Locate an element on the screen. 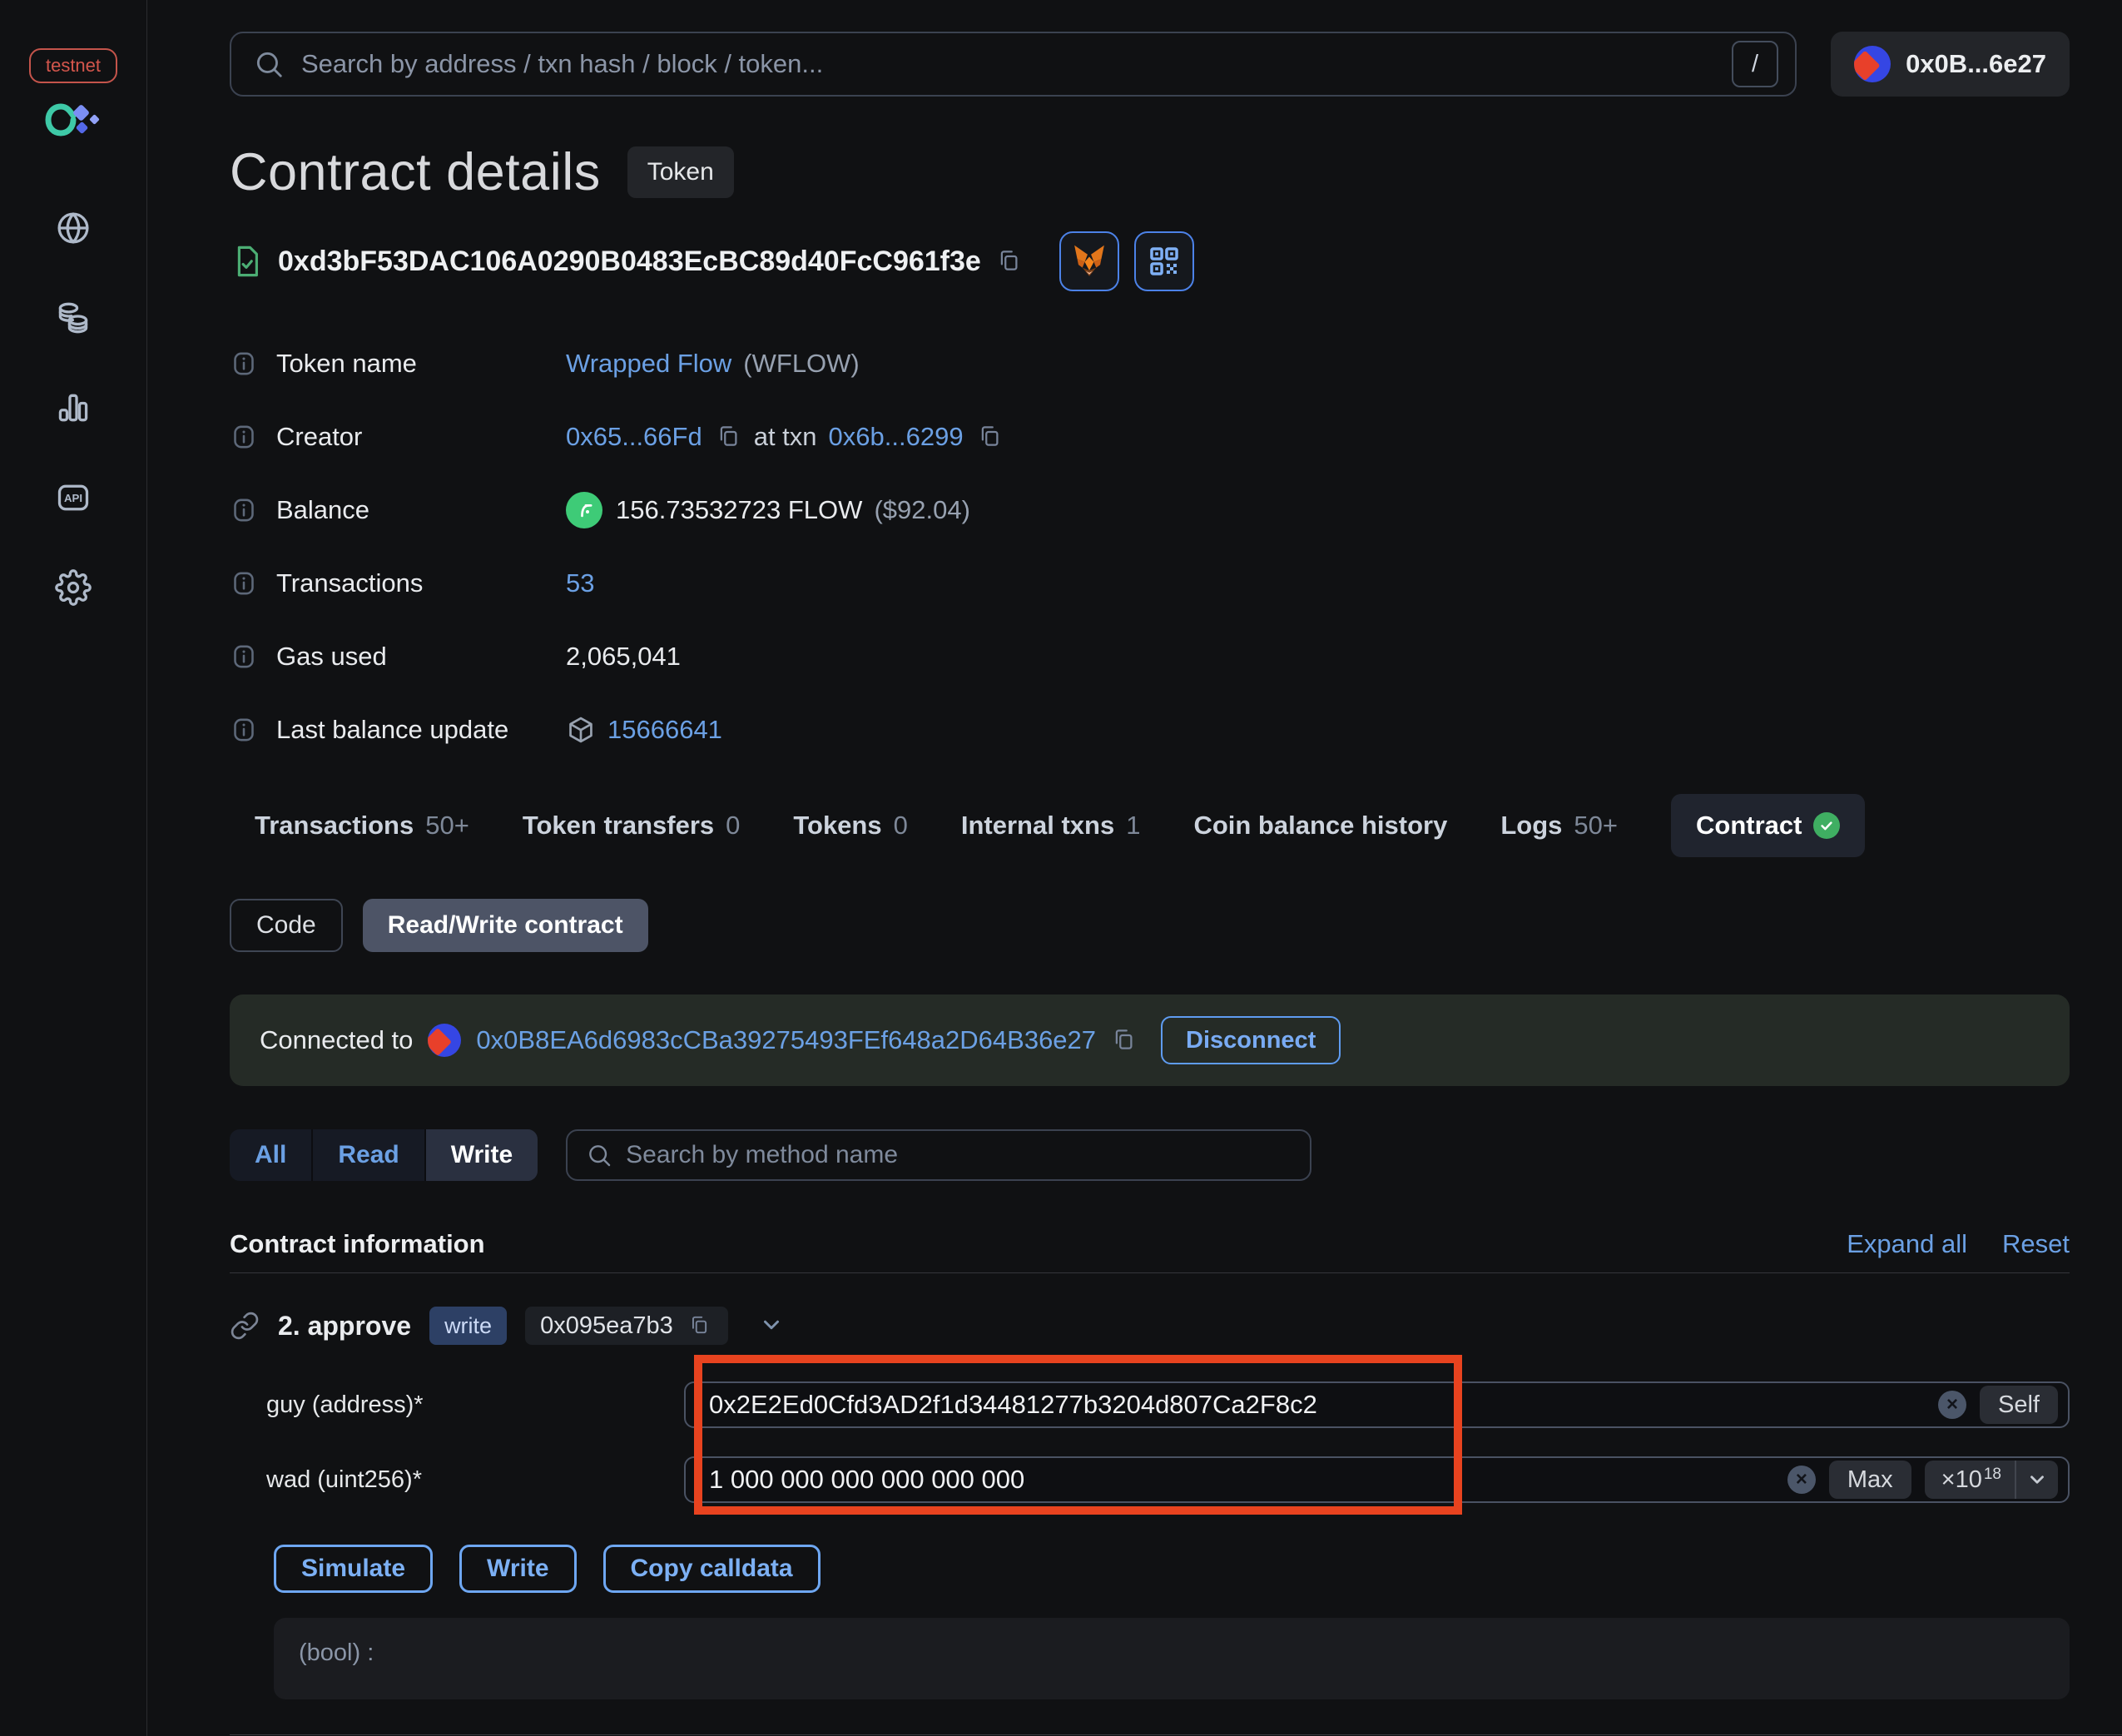 This screenshot has height=1736, width=2122. param-label-wad: wad (uint256)* is located at coordinates (344, 1479).